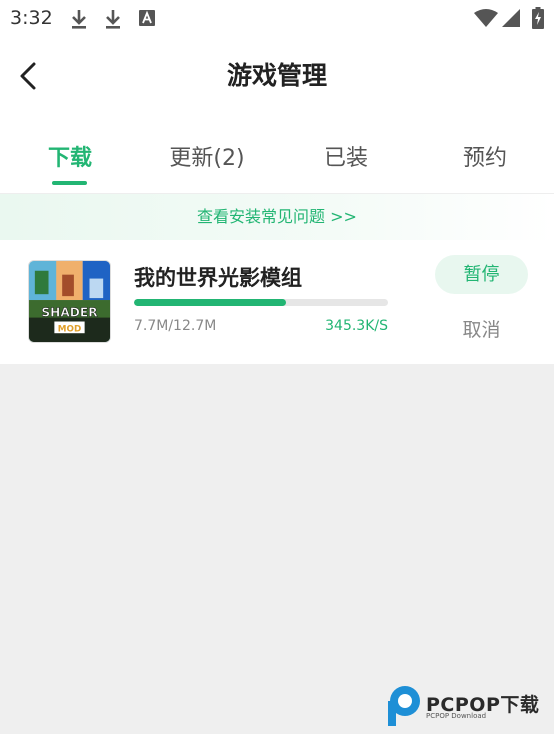  What do you see at coordinates (356, 326) in the screenshot?
I see `download-speed: 345.3K/S` at bounding box center [356, 326].